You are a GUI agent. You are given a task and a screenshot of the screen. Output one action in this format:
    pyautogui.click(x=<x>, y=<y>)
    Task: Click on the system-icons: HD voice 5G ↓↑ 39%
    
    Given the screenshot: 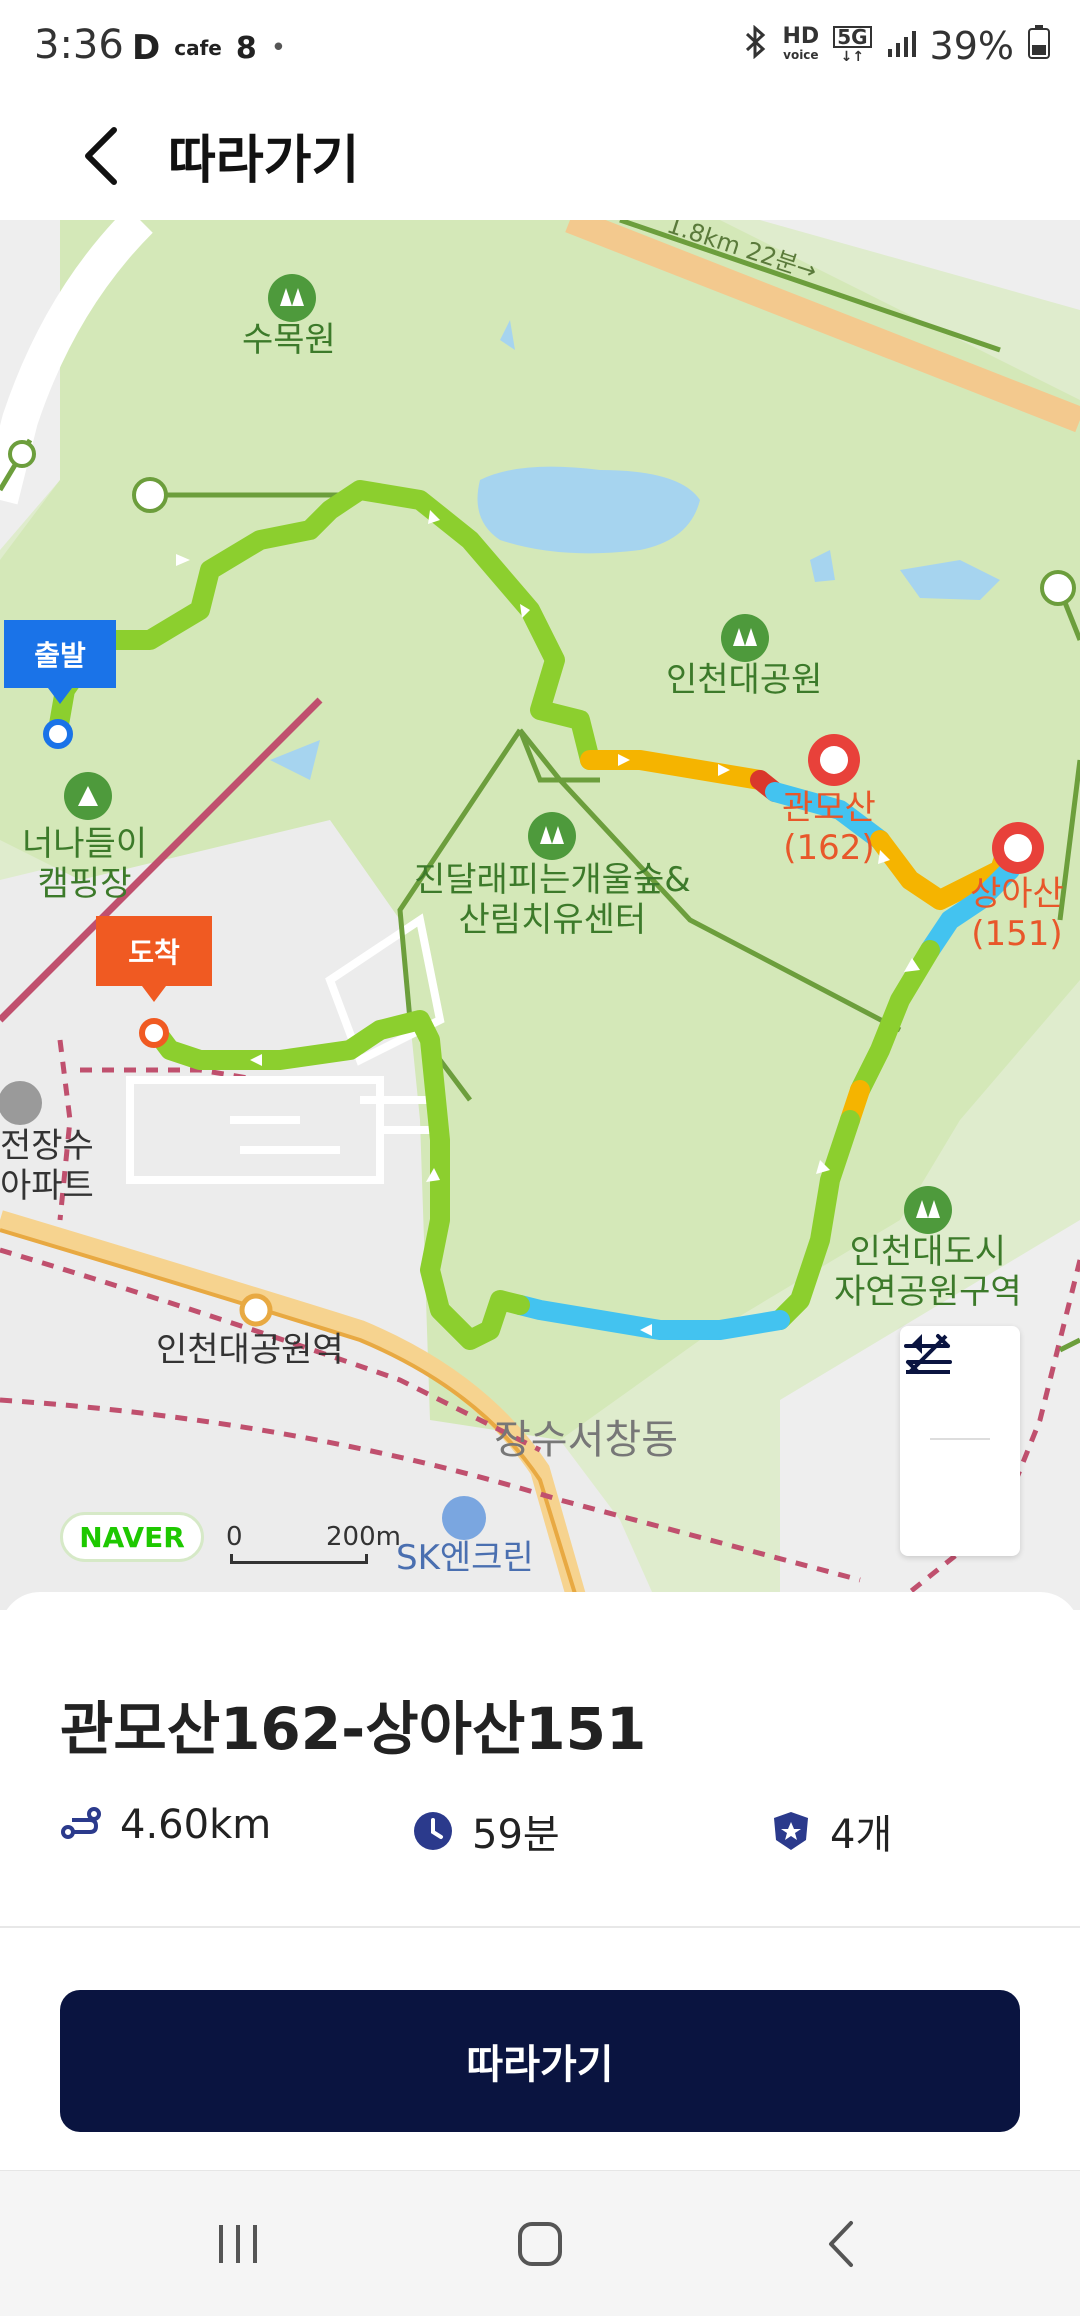 What is the action you would take?
    pyautogui.click(x=896, y=46)
    